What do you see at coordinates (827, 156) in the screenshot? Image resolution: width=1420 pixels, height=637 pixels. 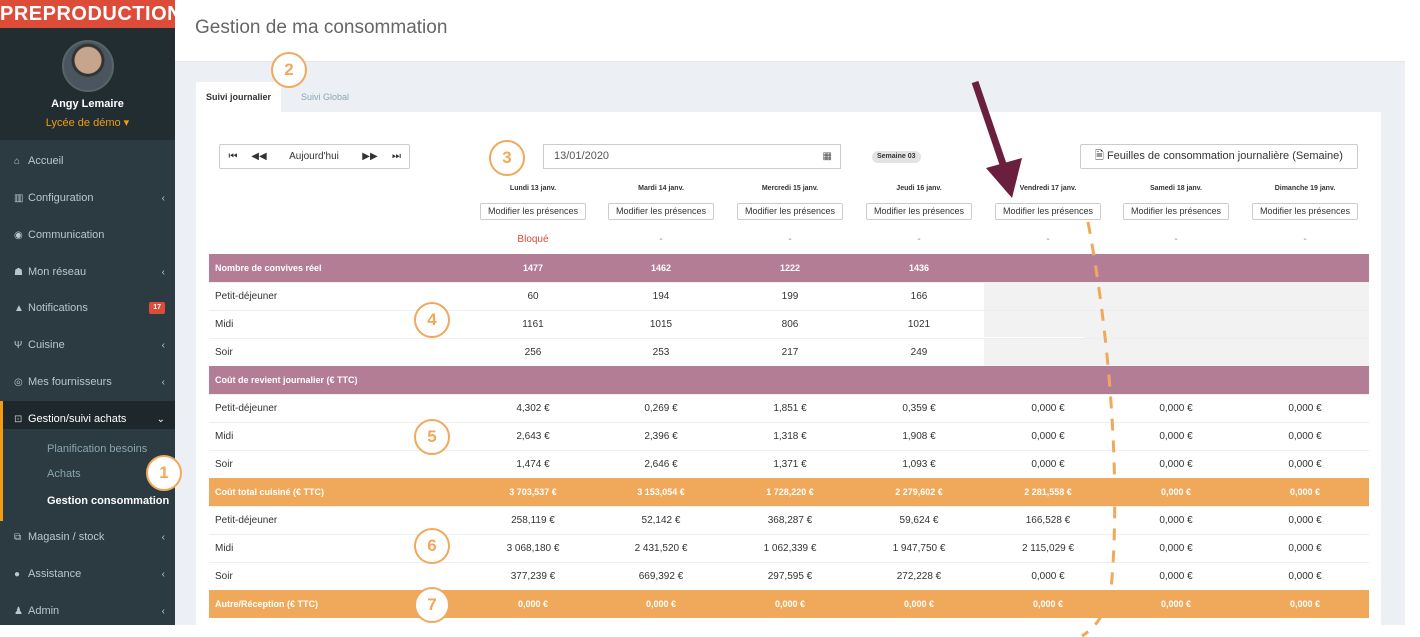 I see `calendar-icon: ▦` at bounding box center [827, 156].